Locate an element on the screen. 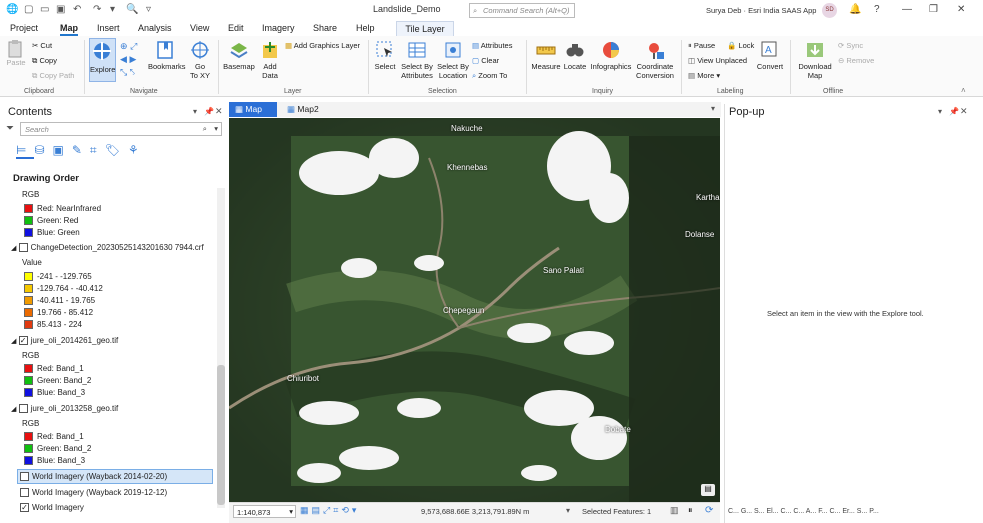  pause-drawing-icon: ⏸ is located at coordinates (690, 510).